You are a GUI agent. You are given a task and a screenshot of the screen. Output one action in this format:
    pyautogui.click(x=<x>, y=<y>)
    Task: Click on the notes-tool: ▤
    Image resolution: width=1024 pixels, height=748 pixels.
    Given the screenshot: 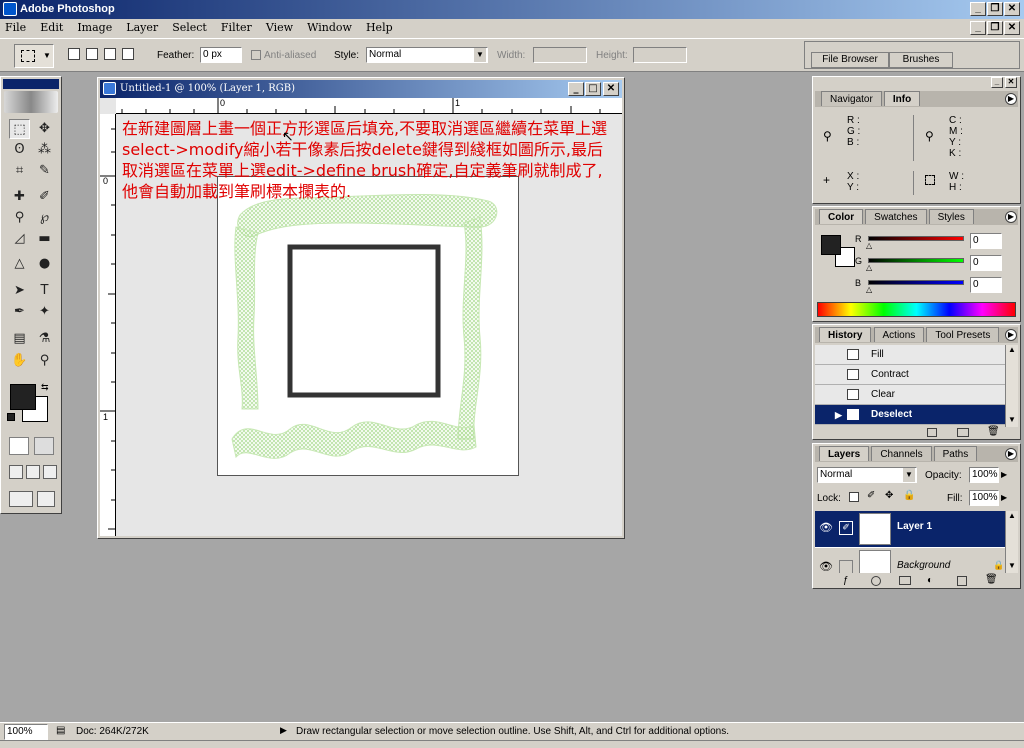 What is the action you would take?
    pyautogui.click(x=19, y=339)
    